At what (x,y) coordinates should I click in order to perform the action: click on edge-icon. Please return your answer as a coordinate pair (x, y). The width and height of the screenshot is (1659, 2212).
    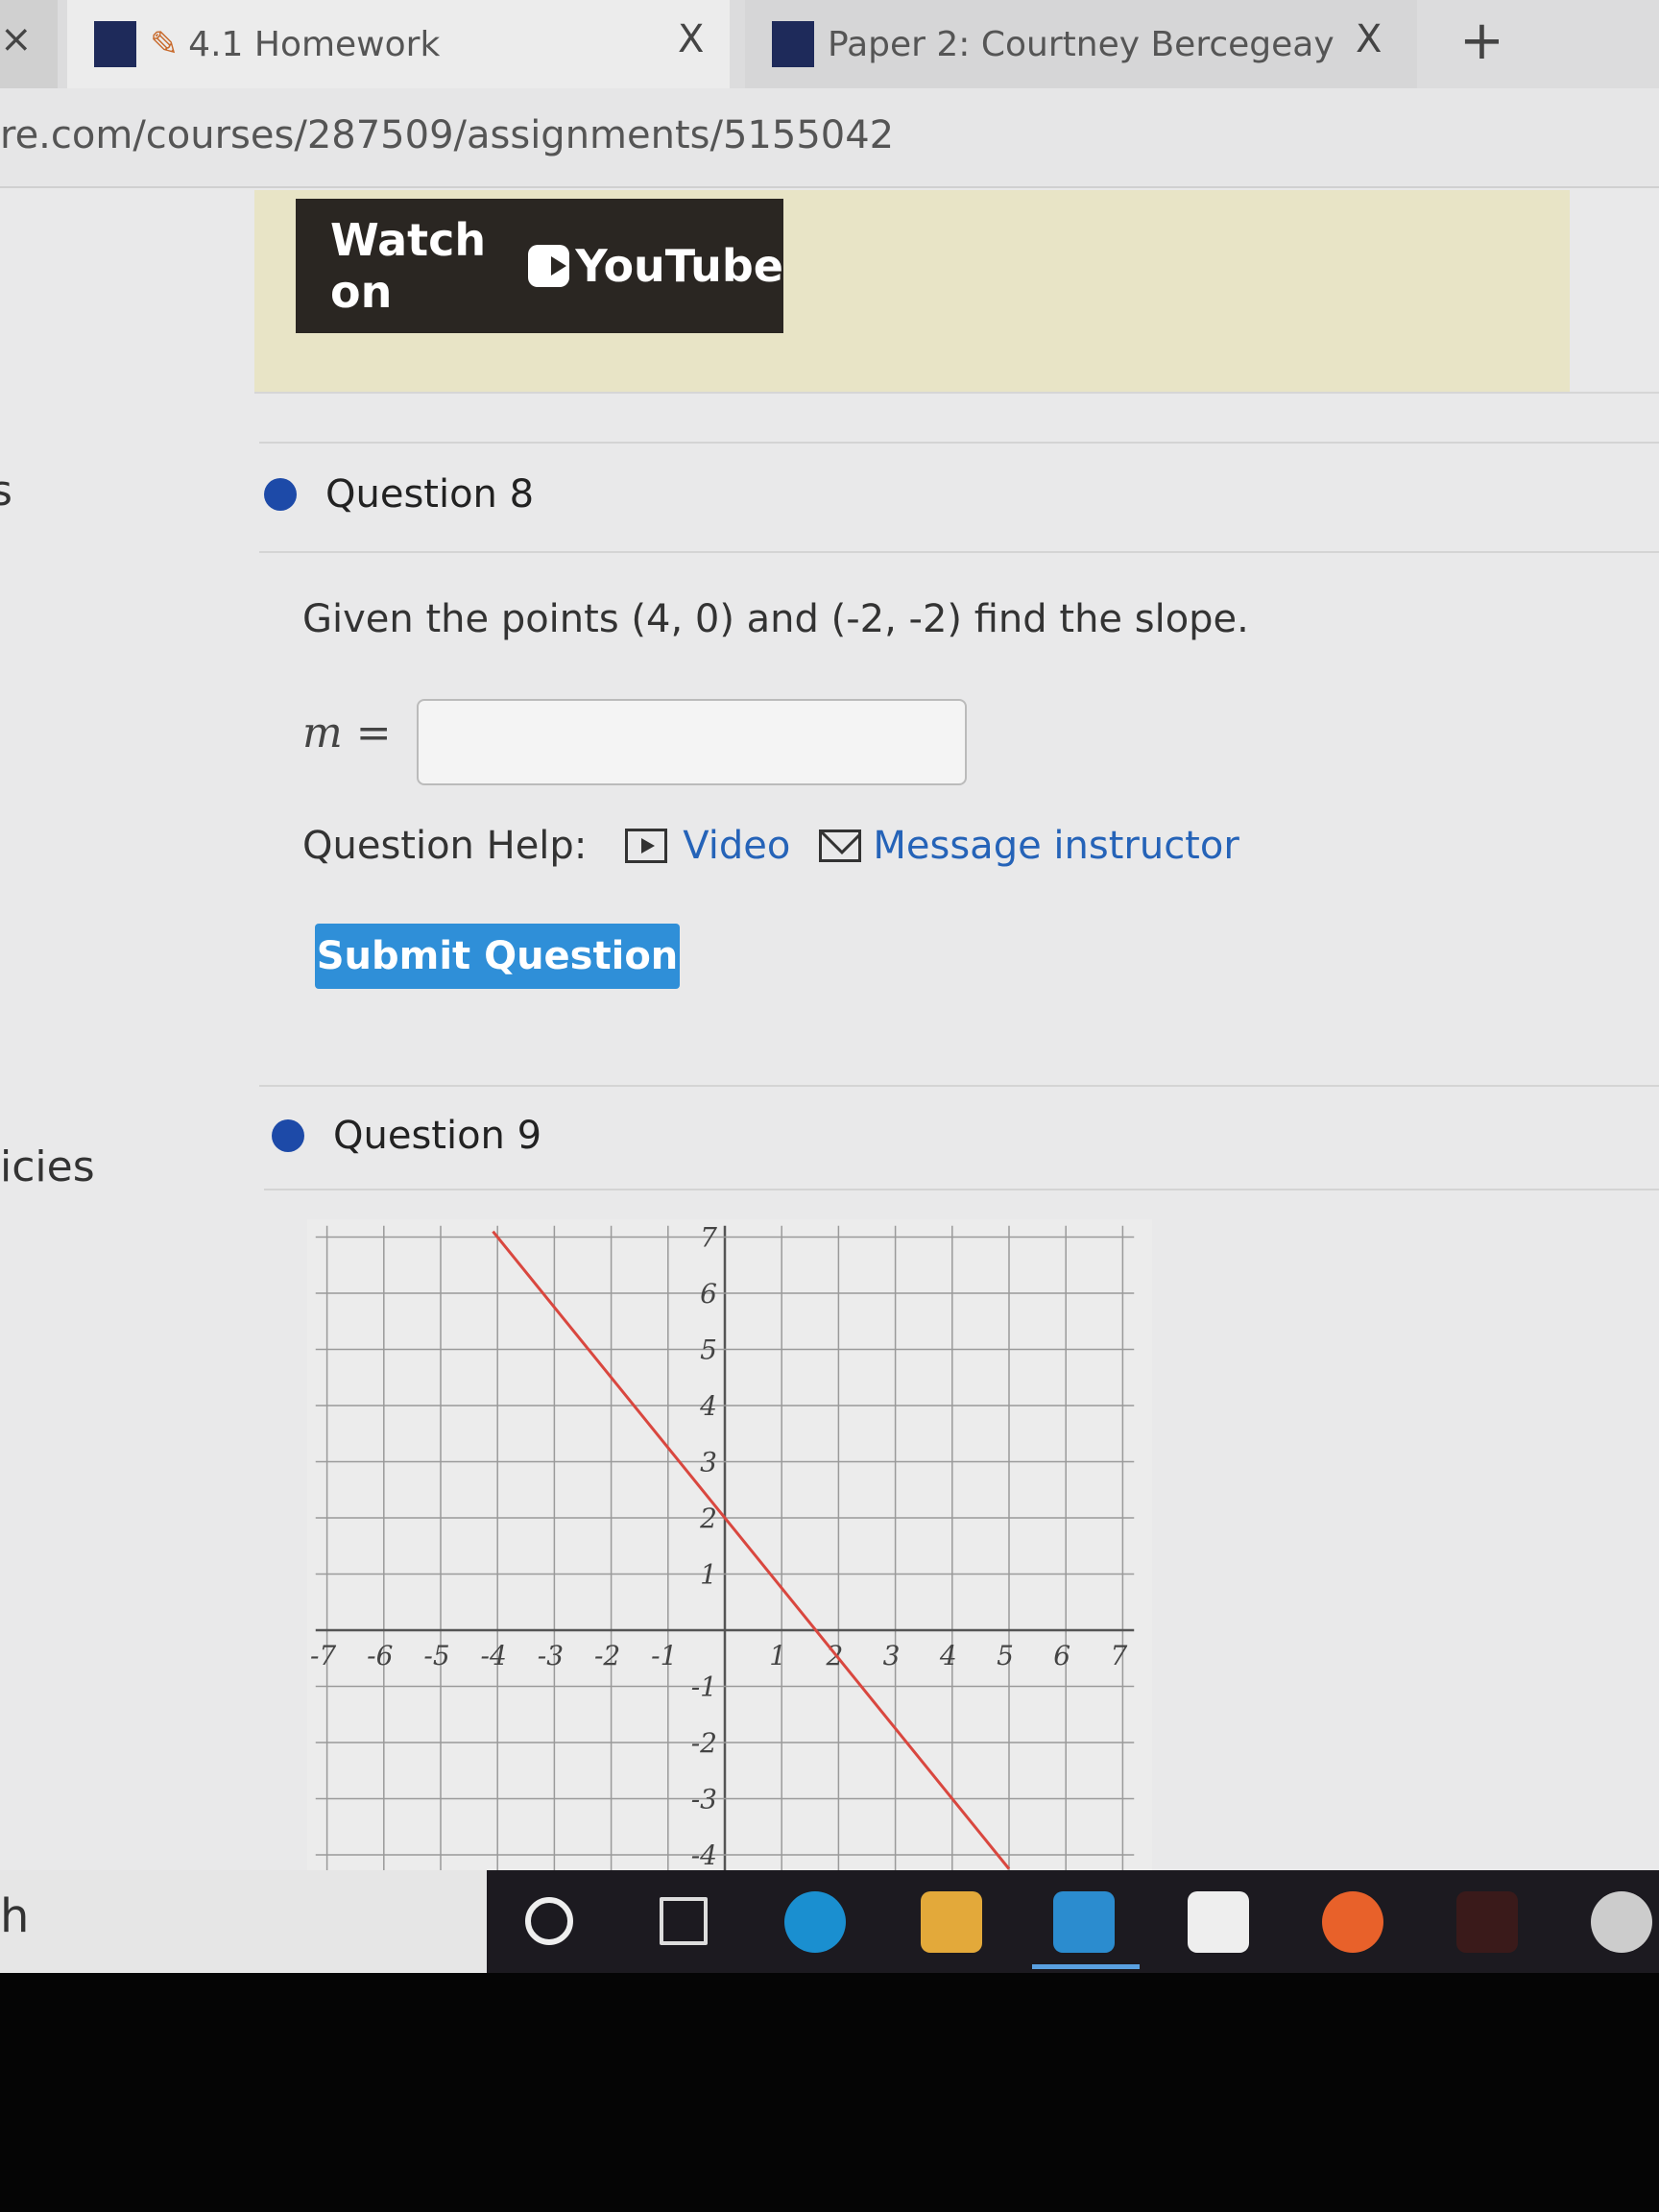
    Looking at the image, I should click on (815, 1922).